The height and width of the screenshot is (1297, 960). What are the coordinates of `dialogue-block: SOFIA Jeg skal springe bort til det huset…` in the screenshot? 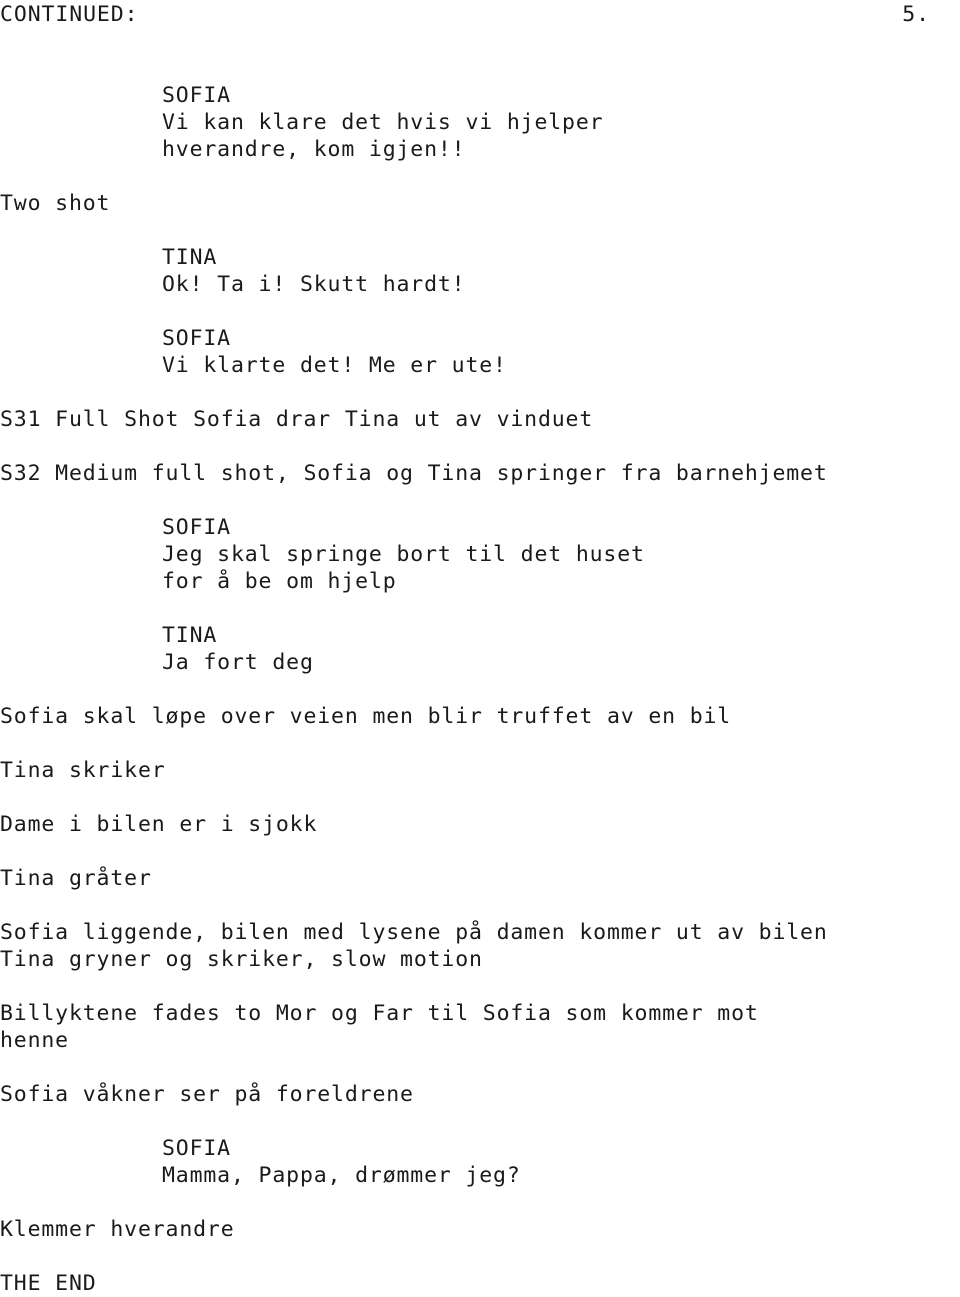 It's located at (480, 554).